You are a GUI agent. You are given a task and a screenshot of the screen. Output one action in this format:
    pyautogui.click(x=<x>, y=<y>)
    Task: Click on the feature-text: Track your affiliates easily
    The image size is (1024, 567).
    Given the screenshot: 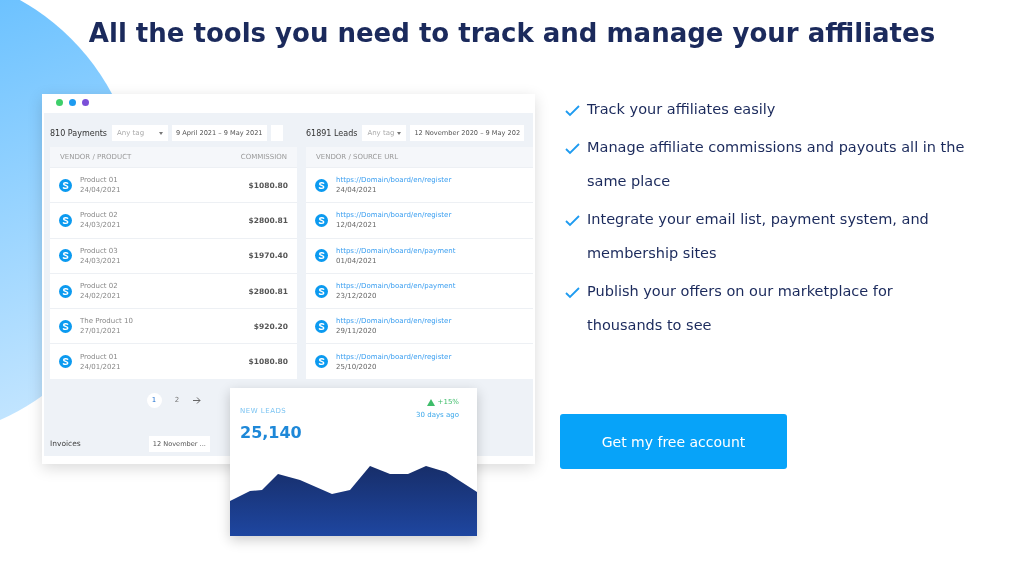 What is the action you would take?
    pyautogui.click(x=681, y=109)
    